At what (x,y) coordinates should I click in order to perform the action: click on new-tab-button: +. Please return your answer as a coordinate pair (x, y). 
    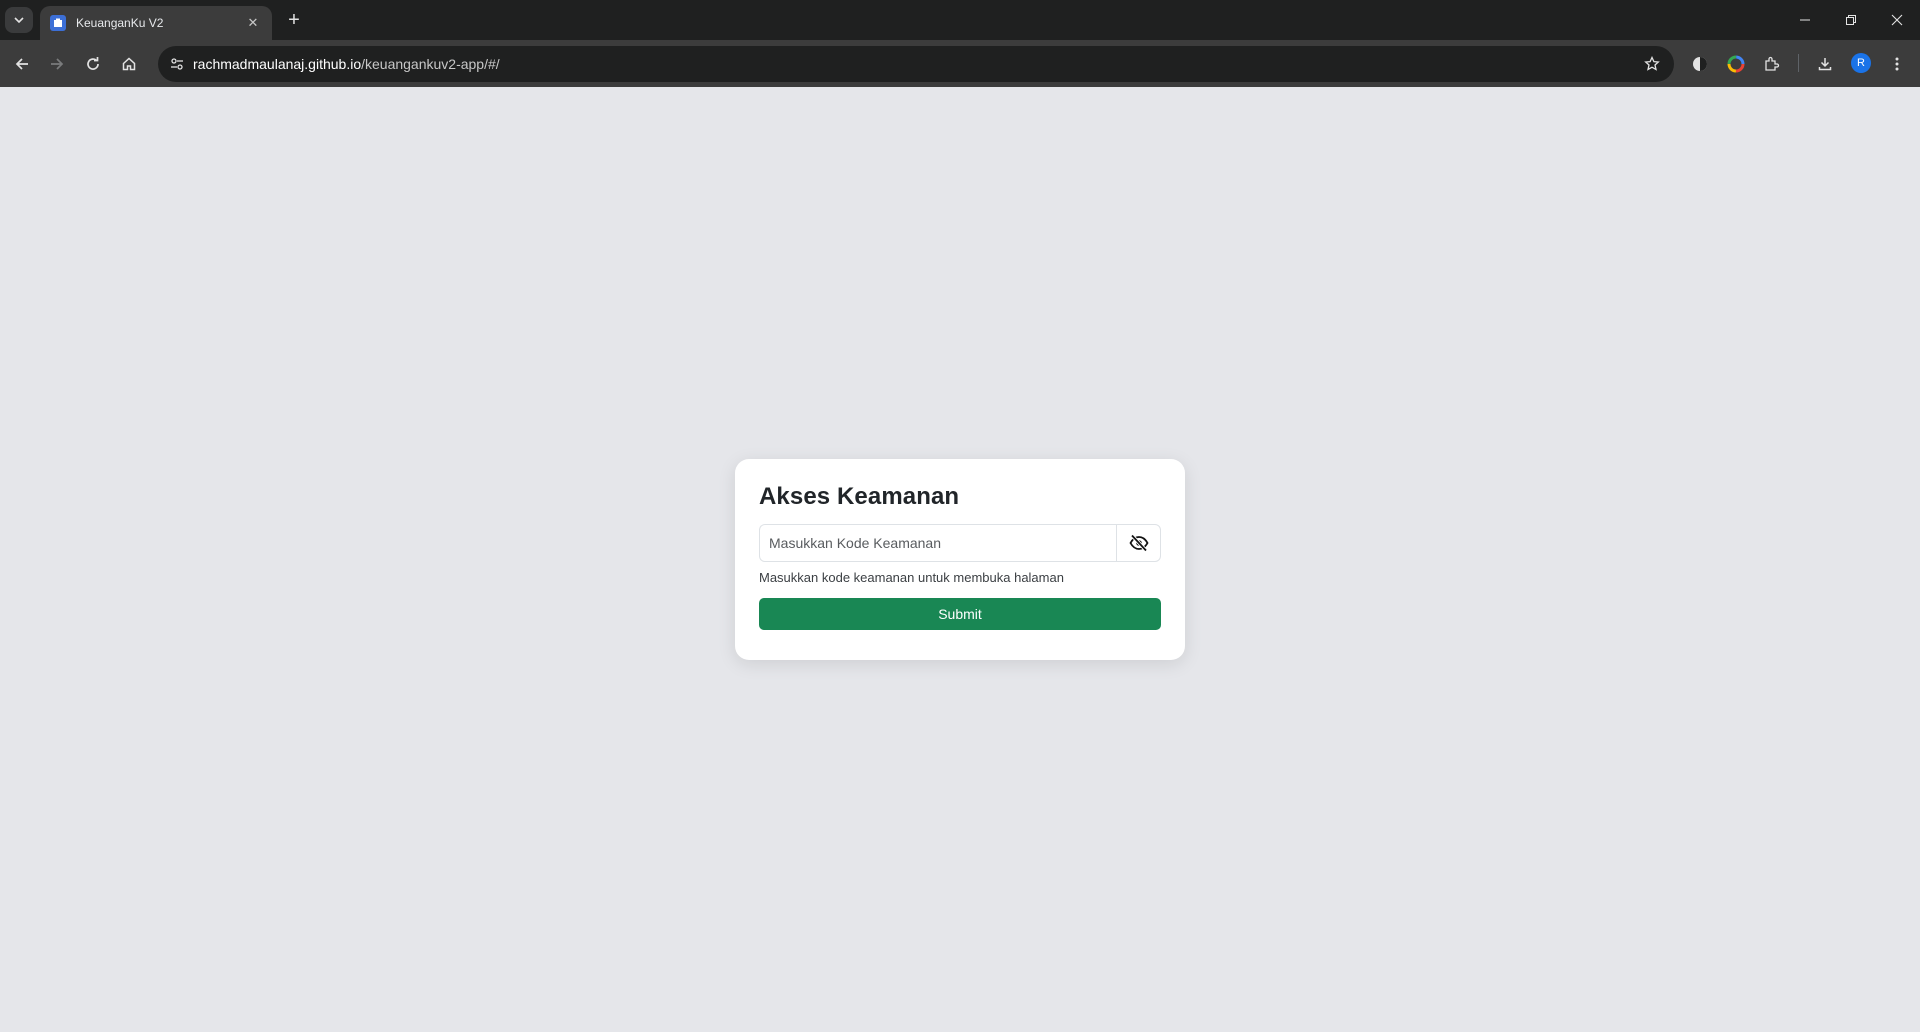
    Looking at the image, I should click on (294, 20).